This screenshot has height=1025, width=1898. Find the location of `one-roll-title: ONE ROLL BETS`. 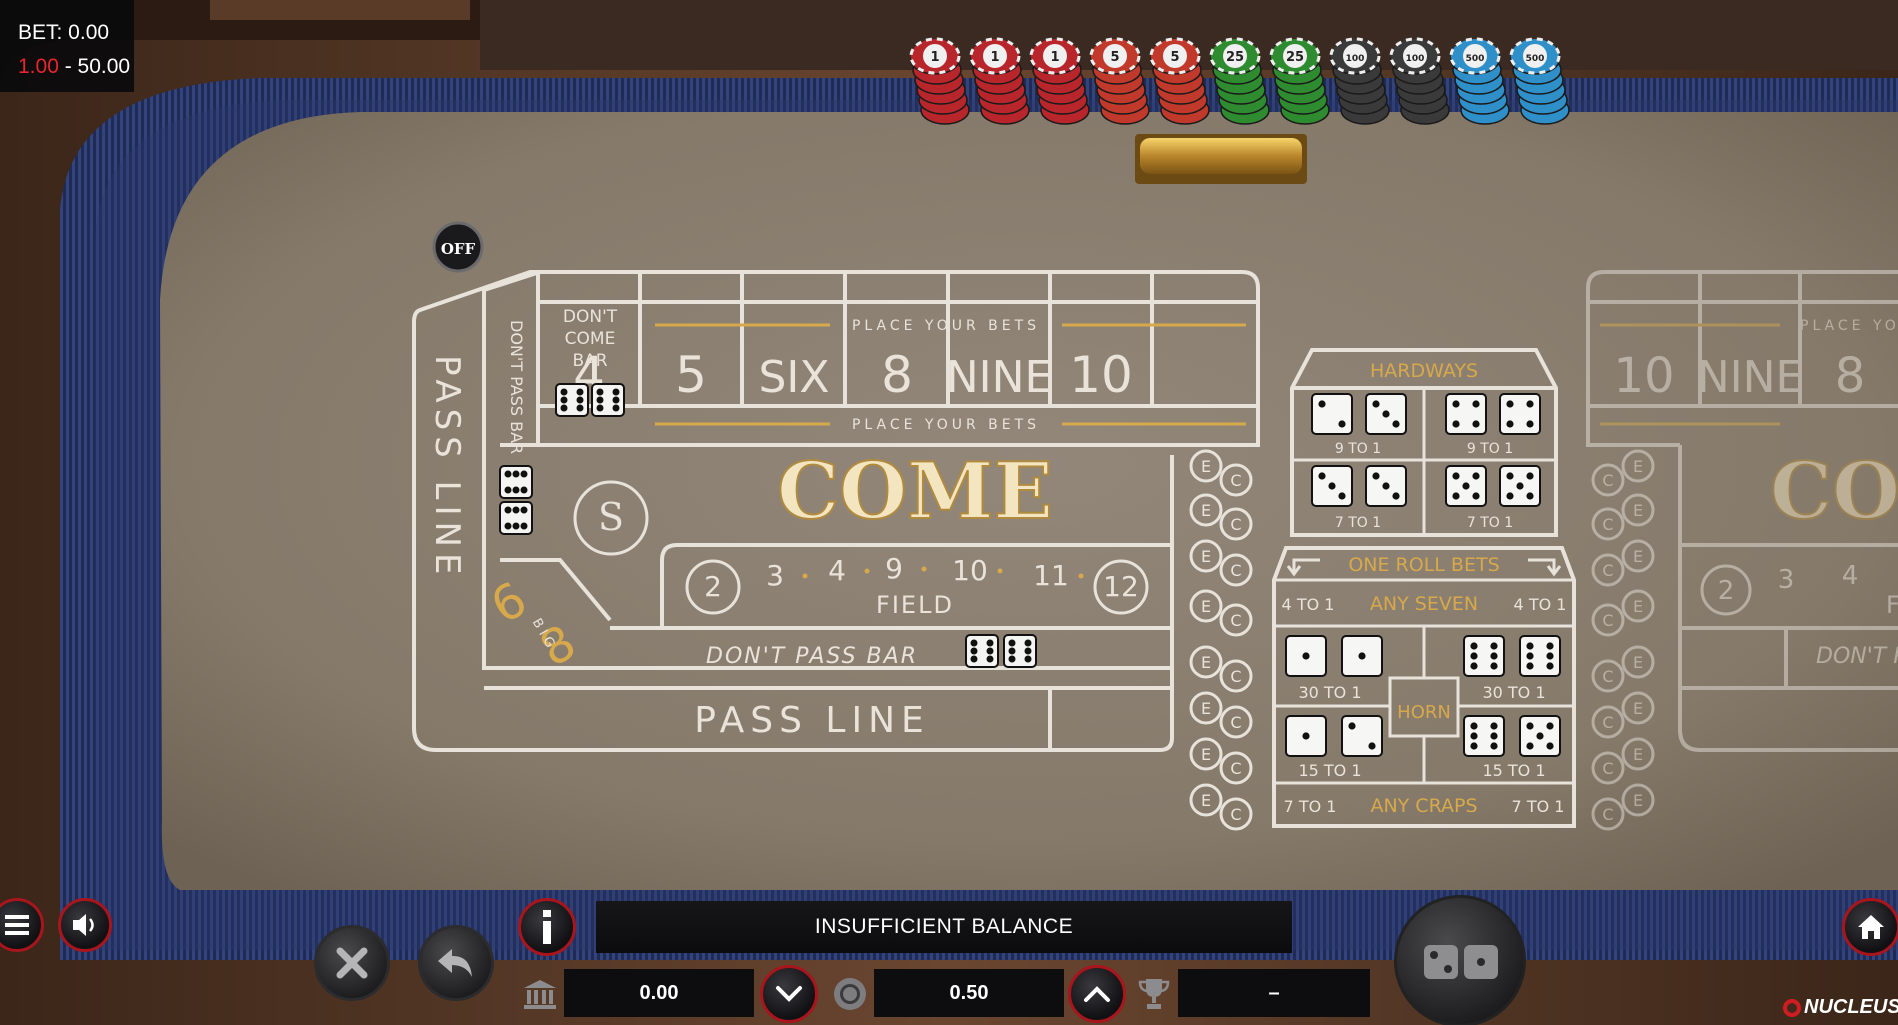

one-roll-title: ONE ROLL BETS is located at coordinates (1423, 565).